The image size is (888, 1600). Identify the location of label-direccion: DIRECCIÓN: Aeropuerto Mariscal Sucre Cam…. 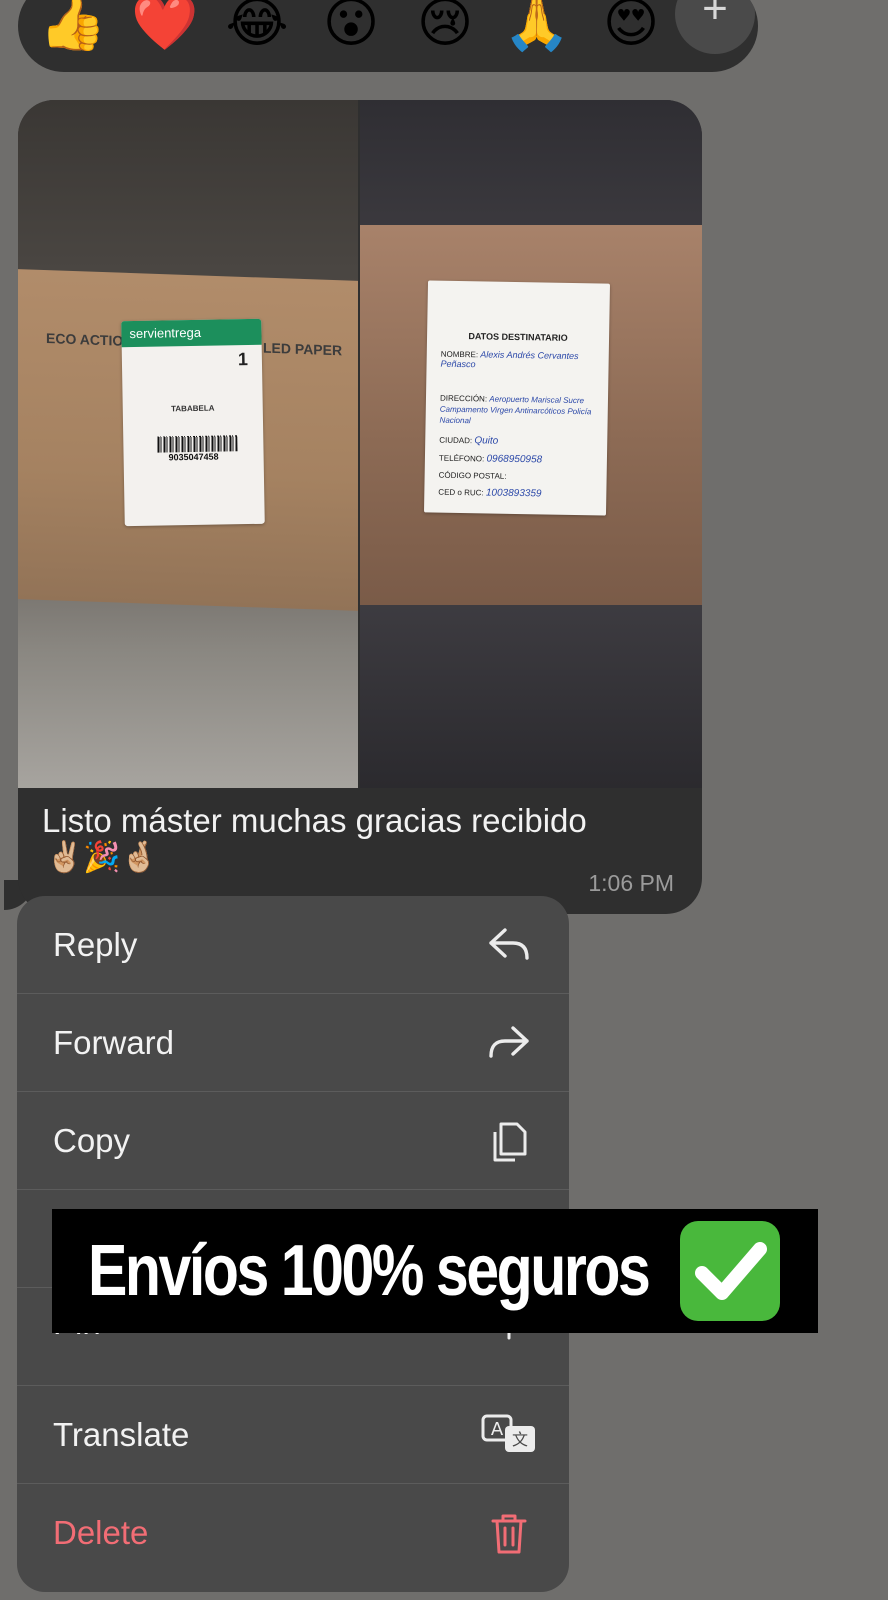
(520, 411).